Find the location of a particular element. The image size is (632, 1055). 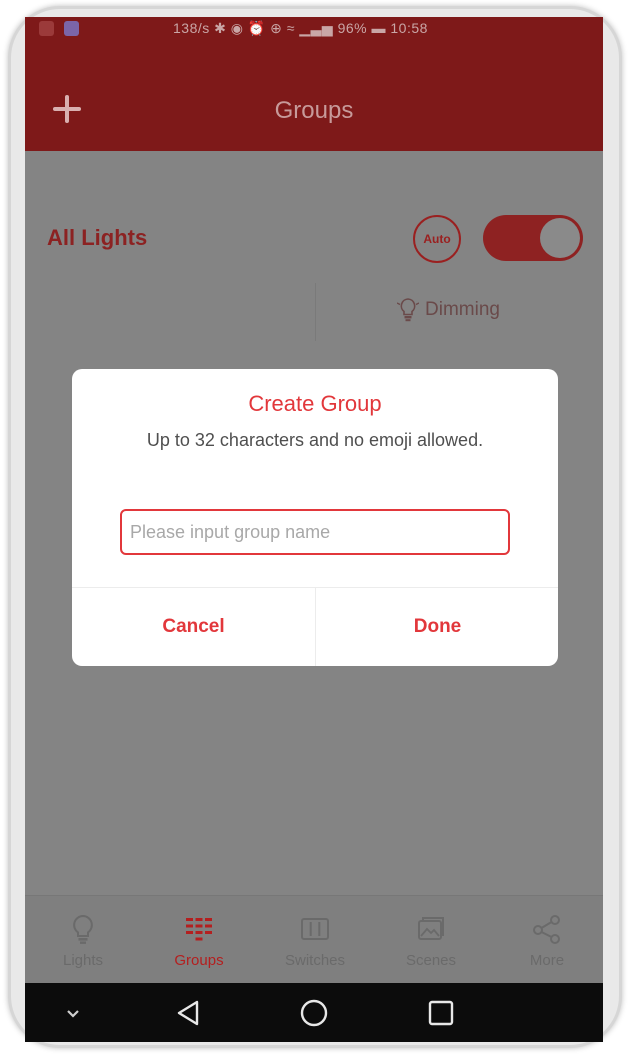

dimming-label: Dimming is located at coordinates (462, 309).